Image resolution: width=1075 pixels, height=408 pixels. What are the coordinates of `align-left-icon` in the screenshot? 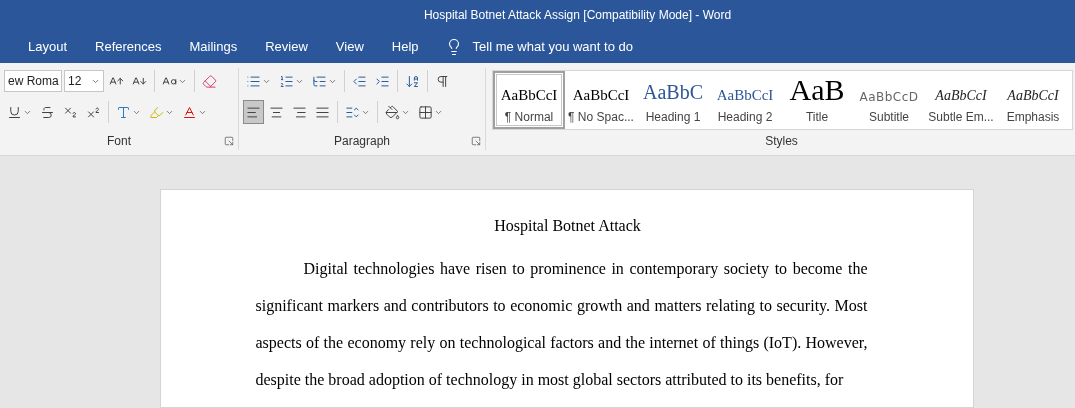 It's located at (253, 112).